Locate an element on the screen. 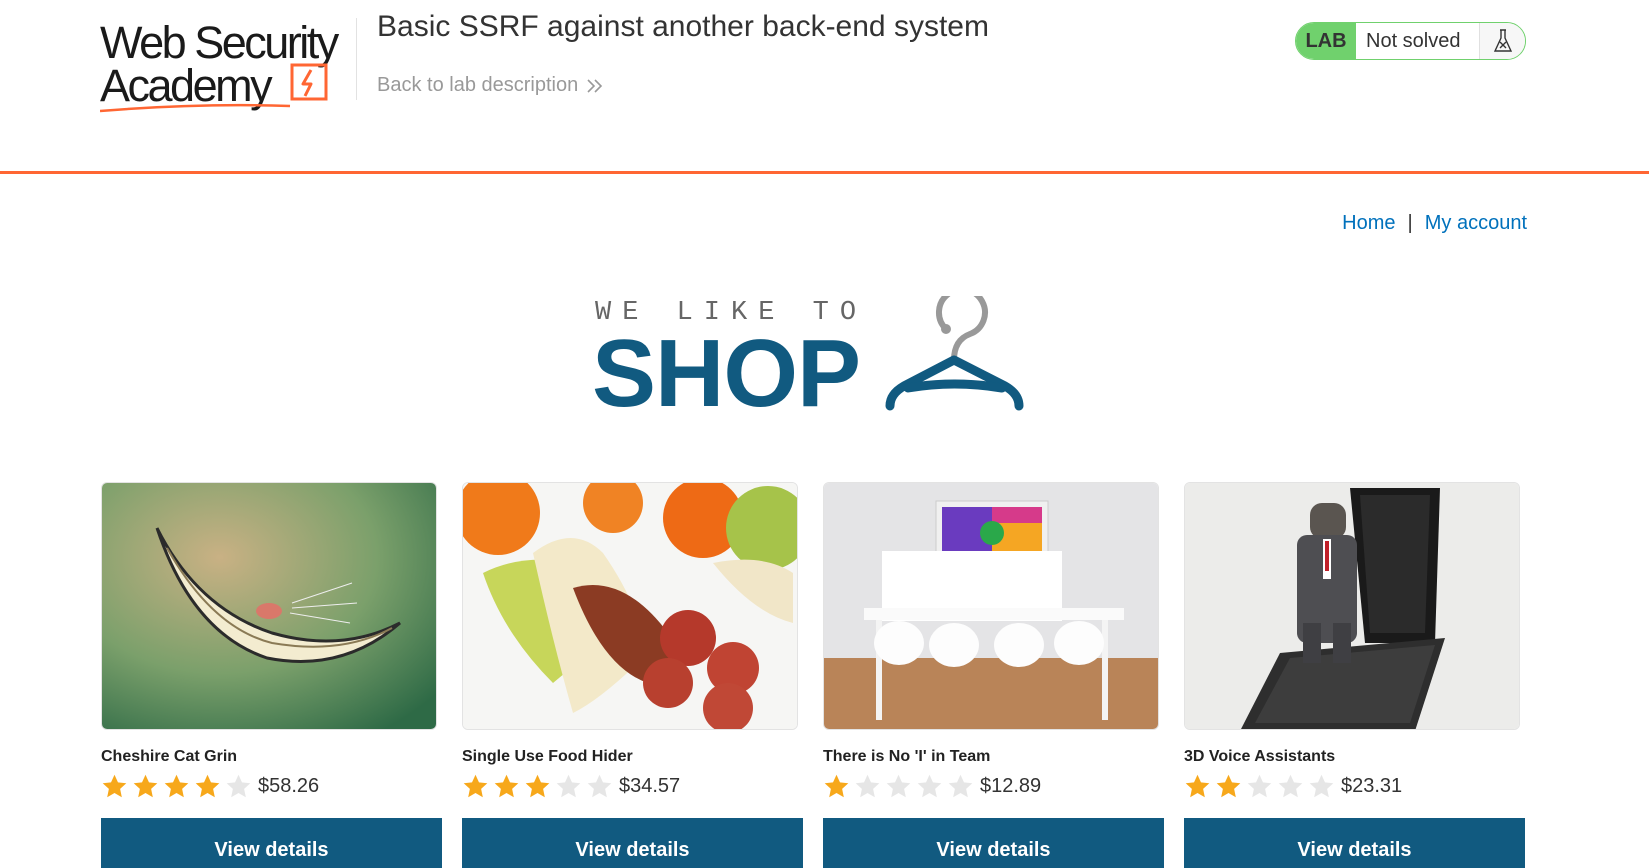  double-chevron-right-icon is located at coordinates (595, 85).